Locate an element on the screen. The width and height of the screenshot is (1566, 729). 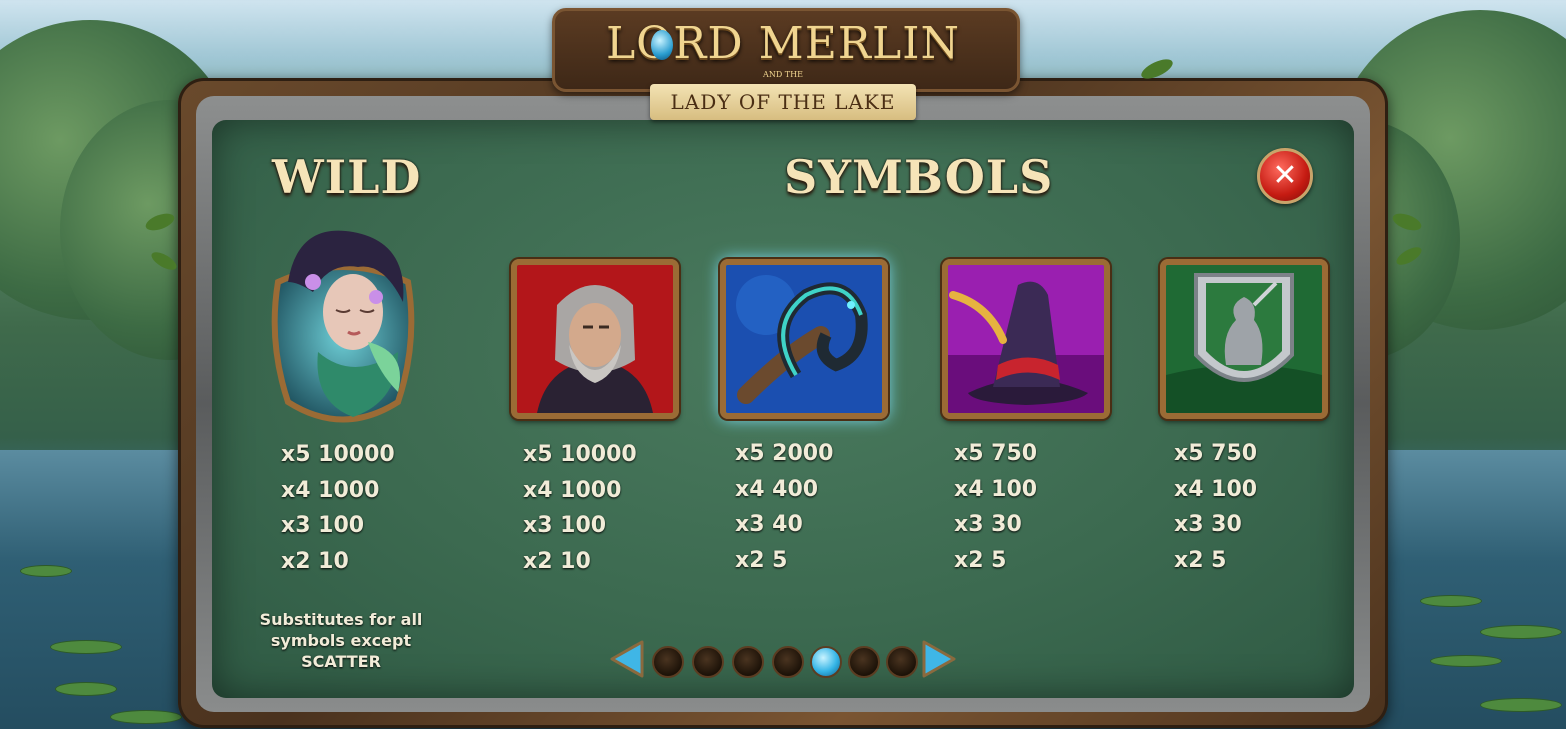
merlin-symbol-icon is located at coordinates (595, 339).